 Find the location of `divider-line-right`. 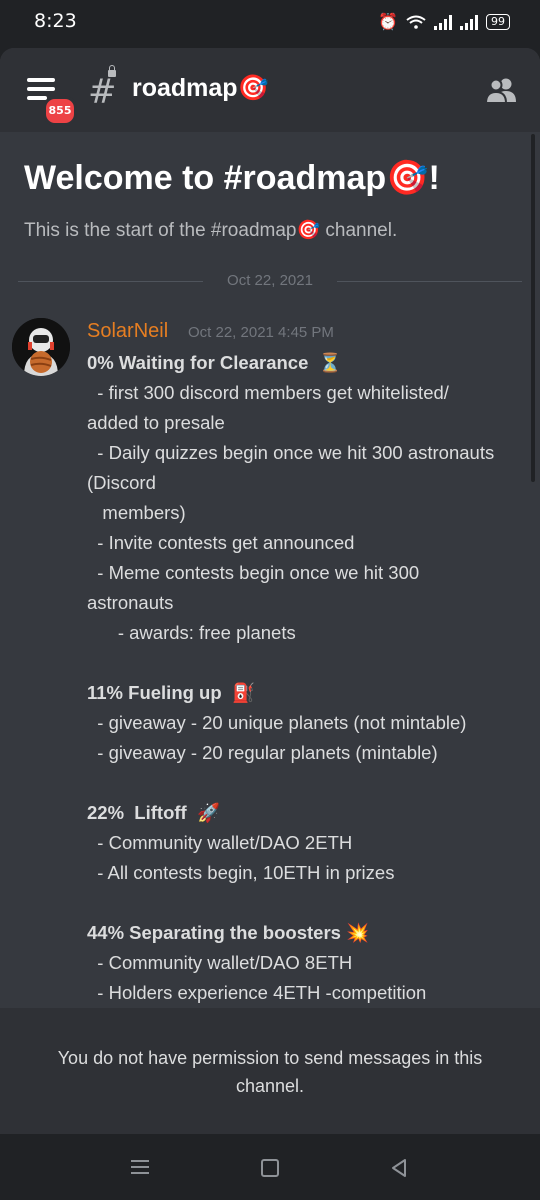

divider-line-right is located at coordinates (429, 281).